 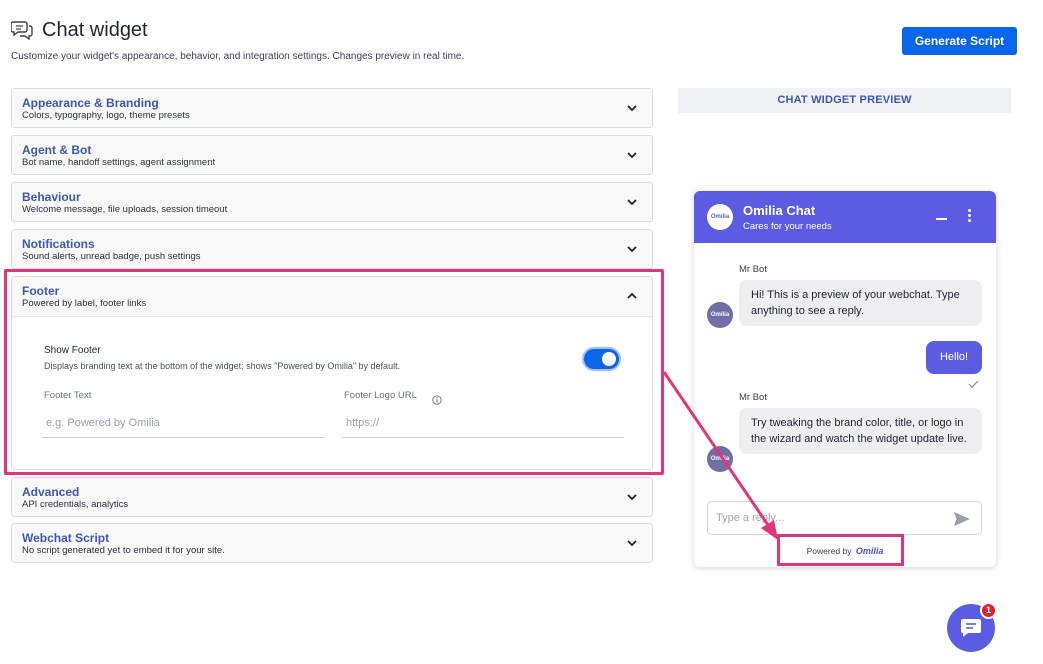 What do you see at coordinates (21, 30) in the screenshot?
I see `chat-bubbles-icon` at bounding box center [21, 30].